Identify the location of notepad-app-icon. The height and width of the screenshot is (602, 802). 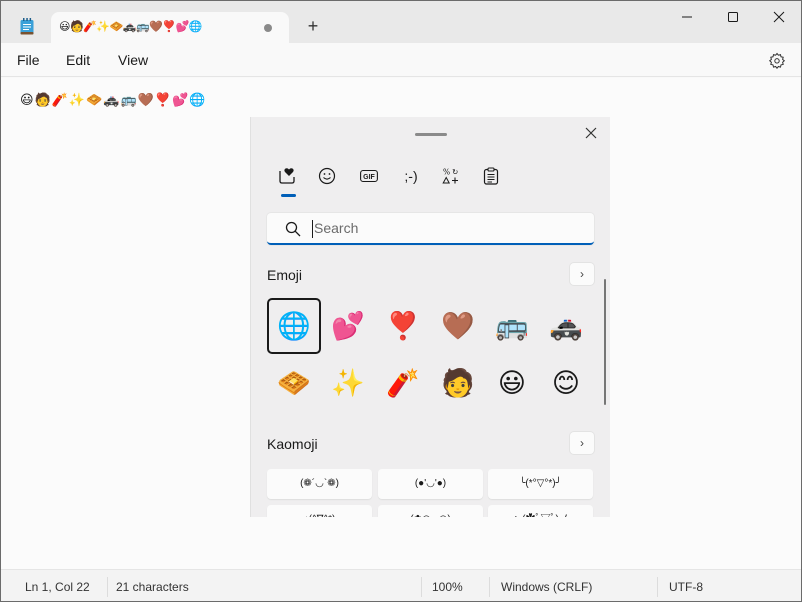
(27, 26).